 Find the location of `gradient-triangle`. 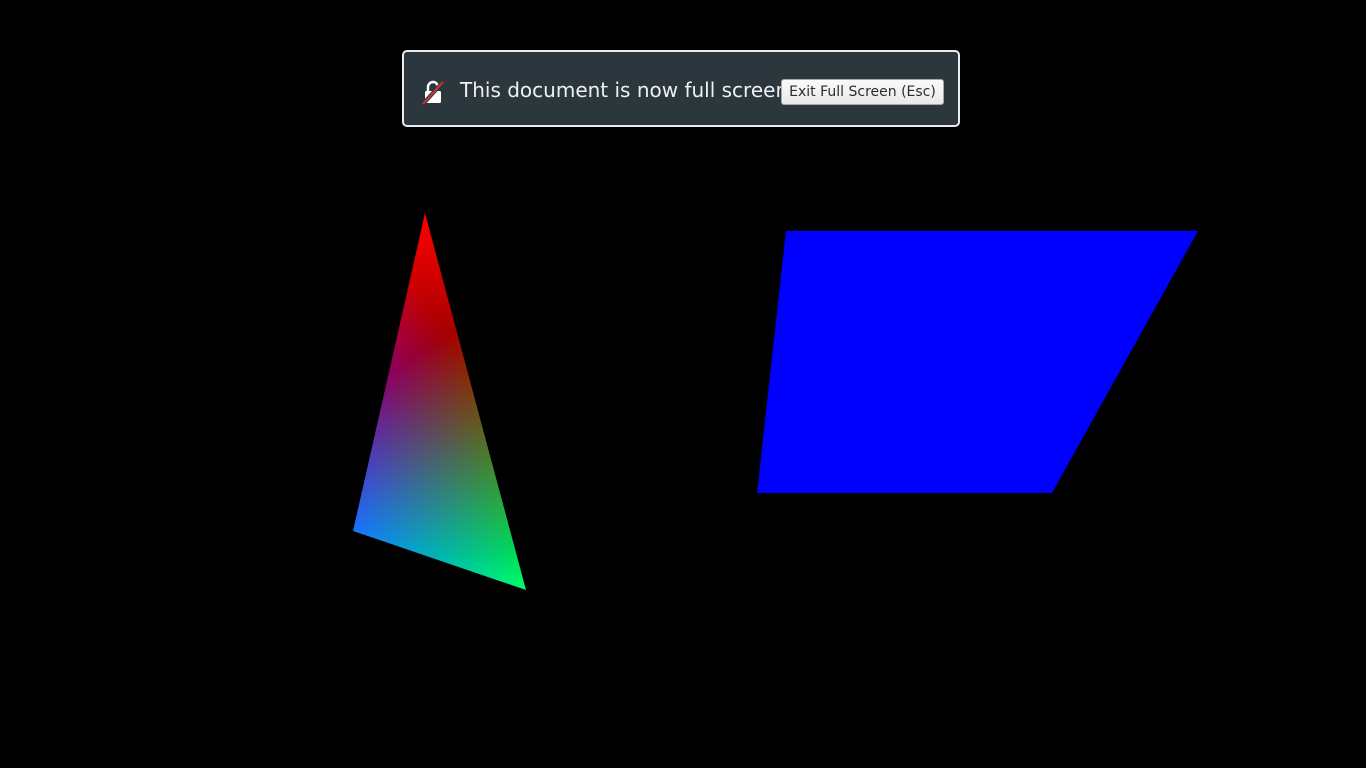

gradient-triangle is located at coordinates (439, 401).